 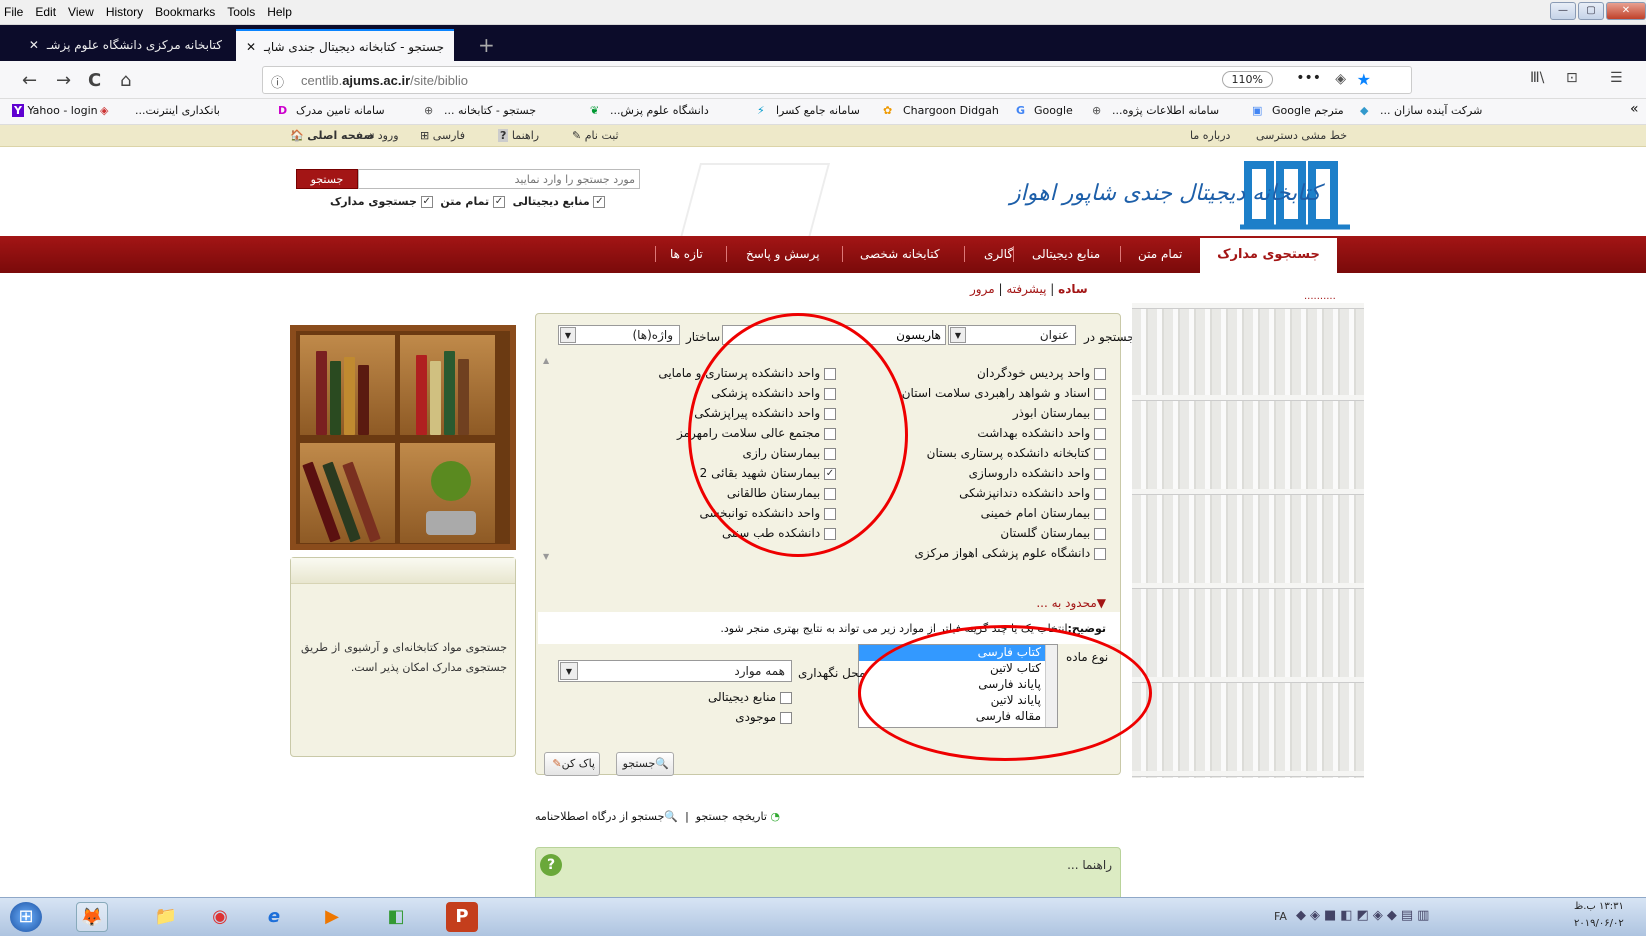 What do you see at coordinates (951, 110) in the screenshot?
I see `bookmark-chargoon: Chargoon Didgah` at bounding box center [951, 110].